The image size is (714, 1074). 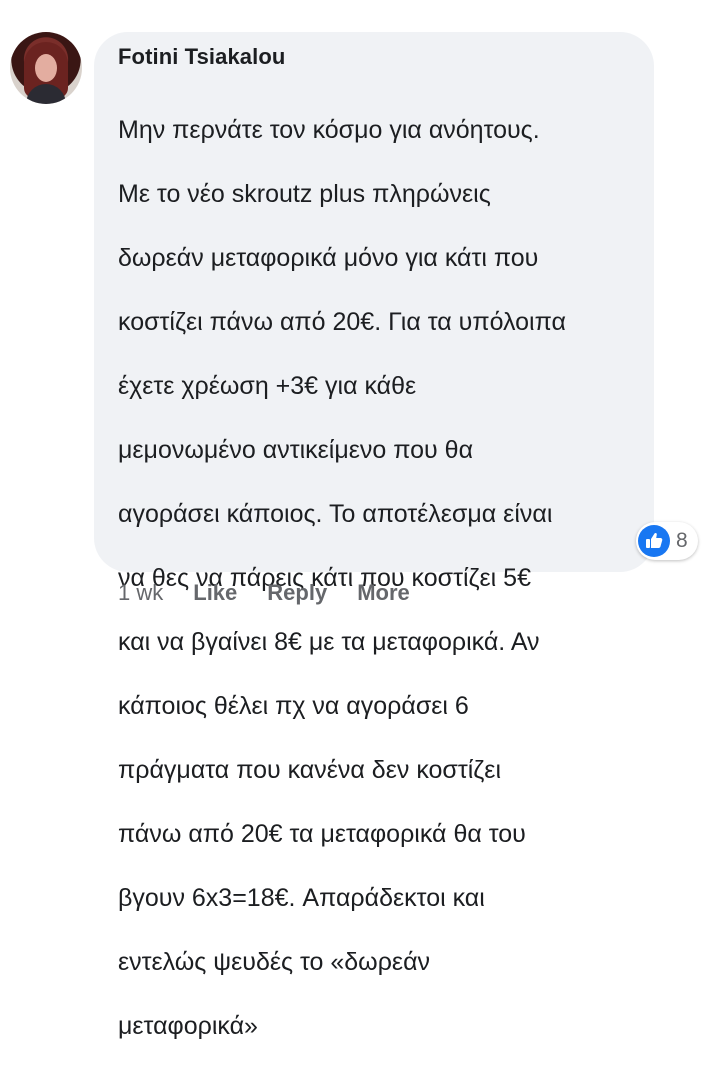 What do you see at coordinates (140, 593) in the screenshot?
I see `comment-timestamp: 1 wk` at bounding box center [140, 593].